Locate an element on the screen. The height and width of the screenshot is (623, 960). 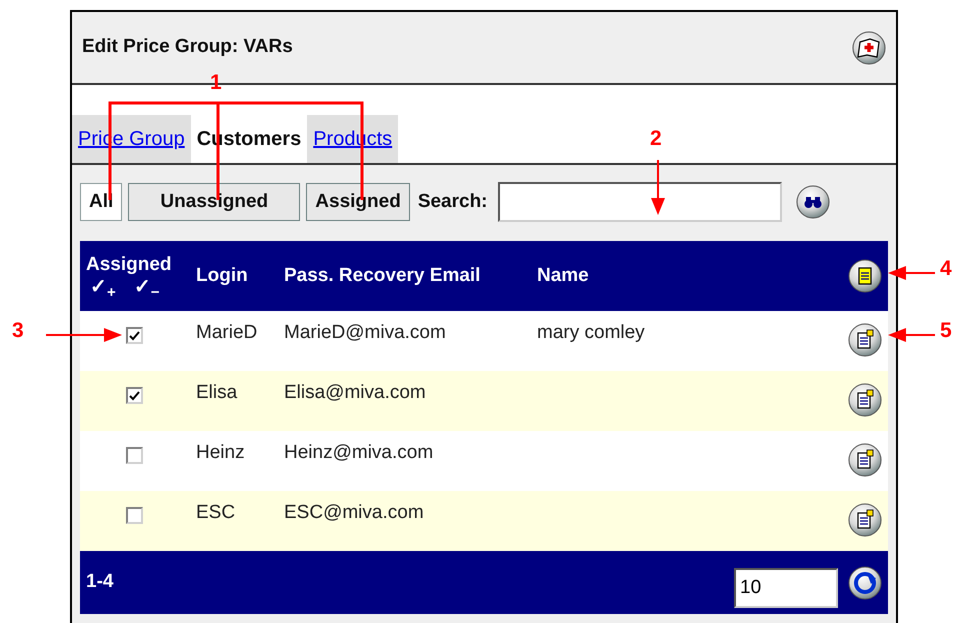
table-cell-text: MarieD@miva.com is located at coordinates (365, 333).